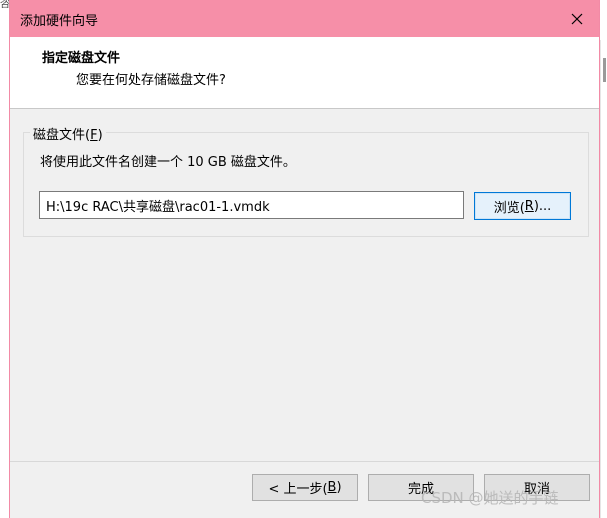 The image size is (607, 518). I want to click on title-bar: 添加硬件向导, so click(304, 18).